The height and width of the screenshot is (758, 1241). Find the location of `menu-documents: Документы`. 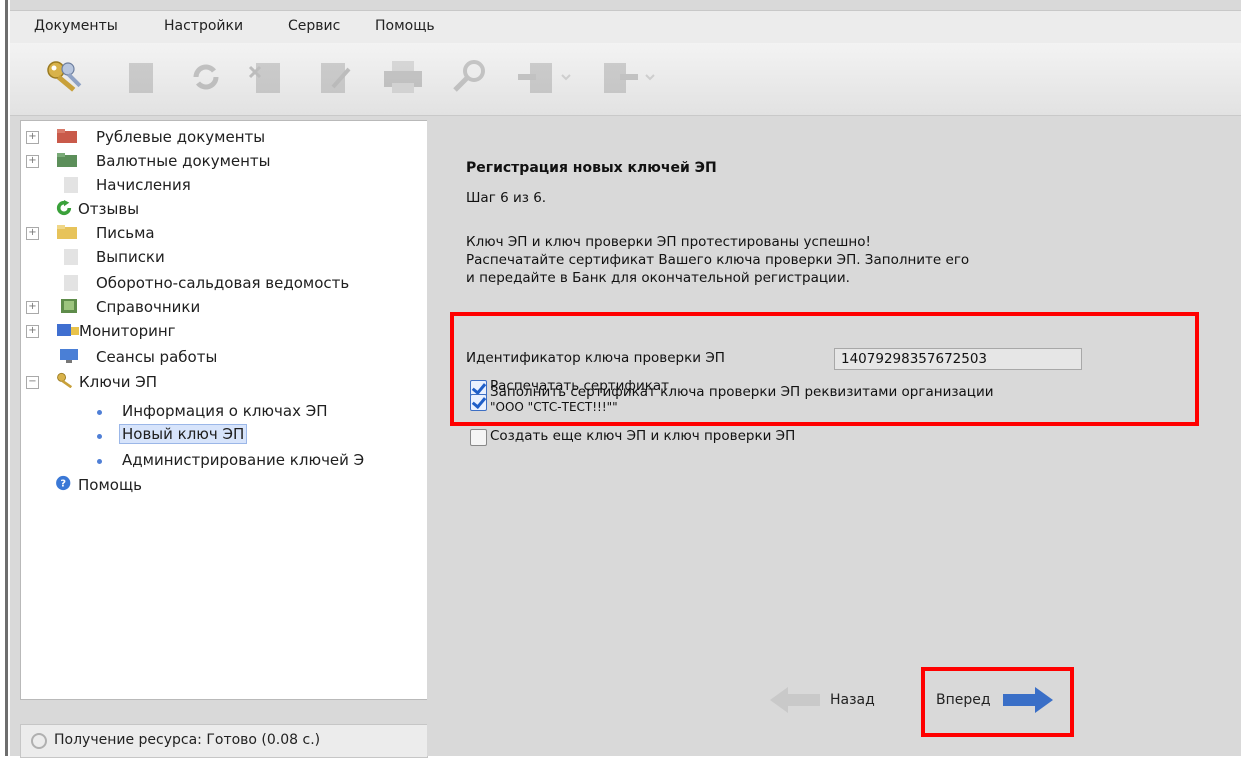

menu-documents: Документы is located at coordinates (76, 26).